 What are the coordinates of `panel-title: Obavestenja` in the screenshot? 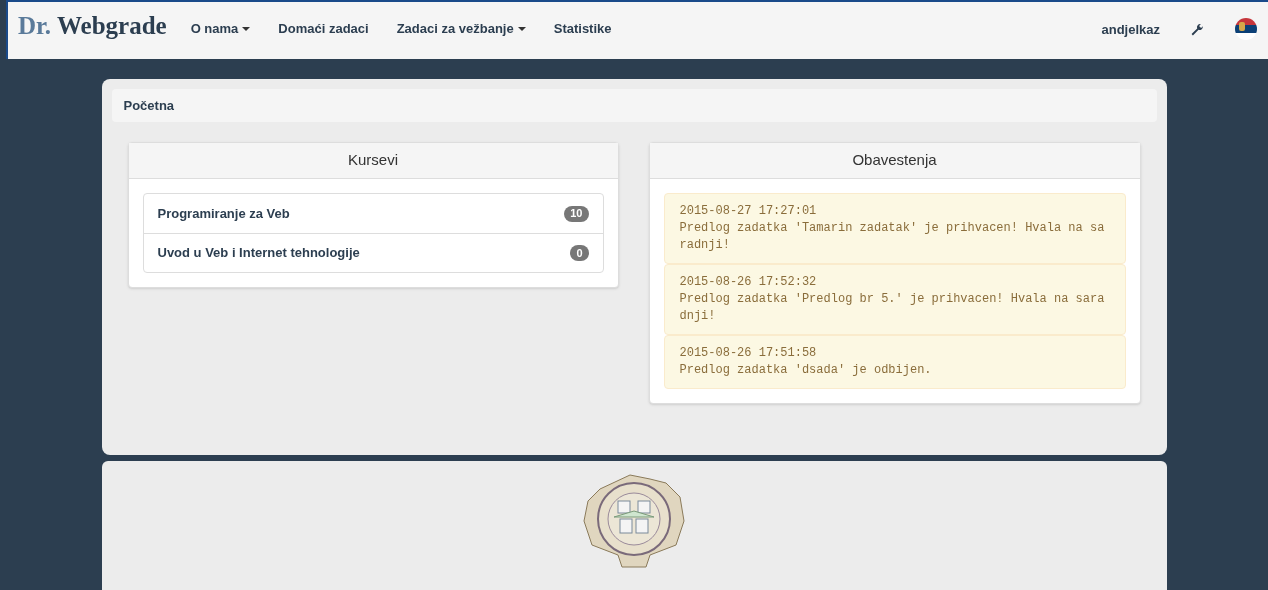 It's located at (894, 160).